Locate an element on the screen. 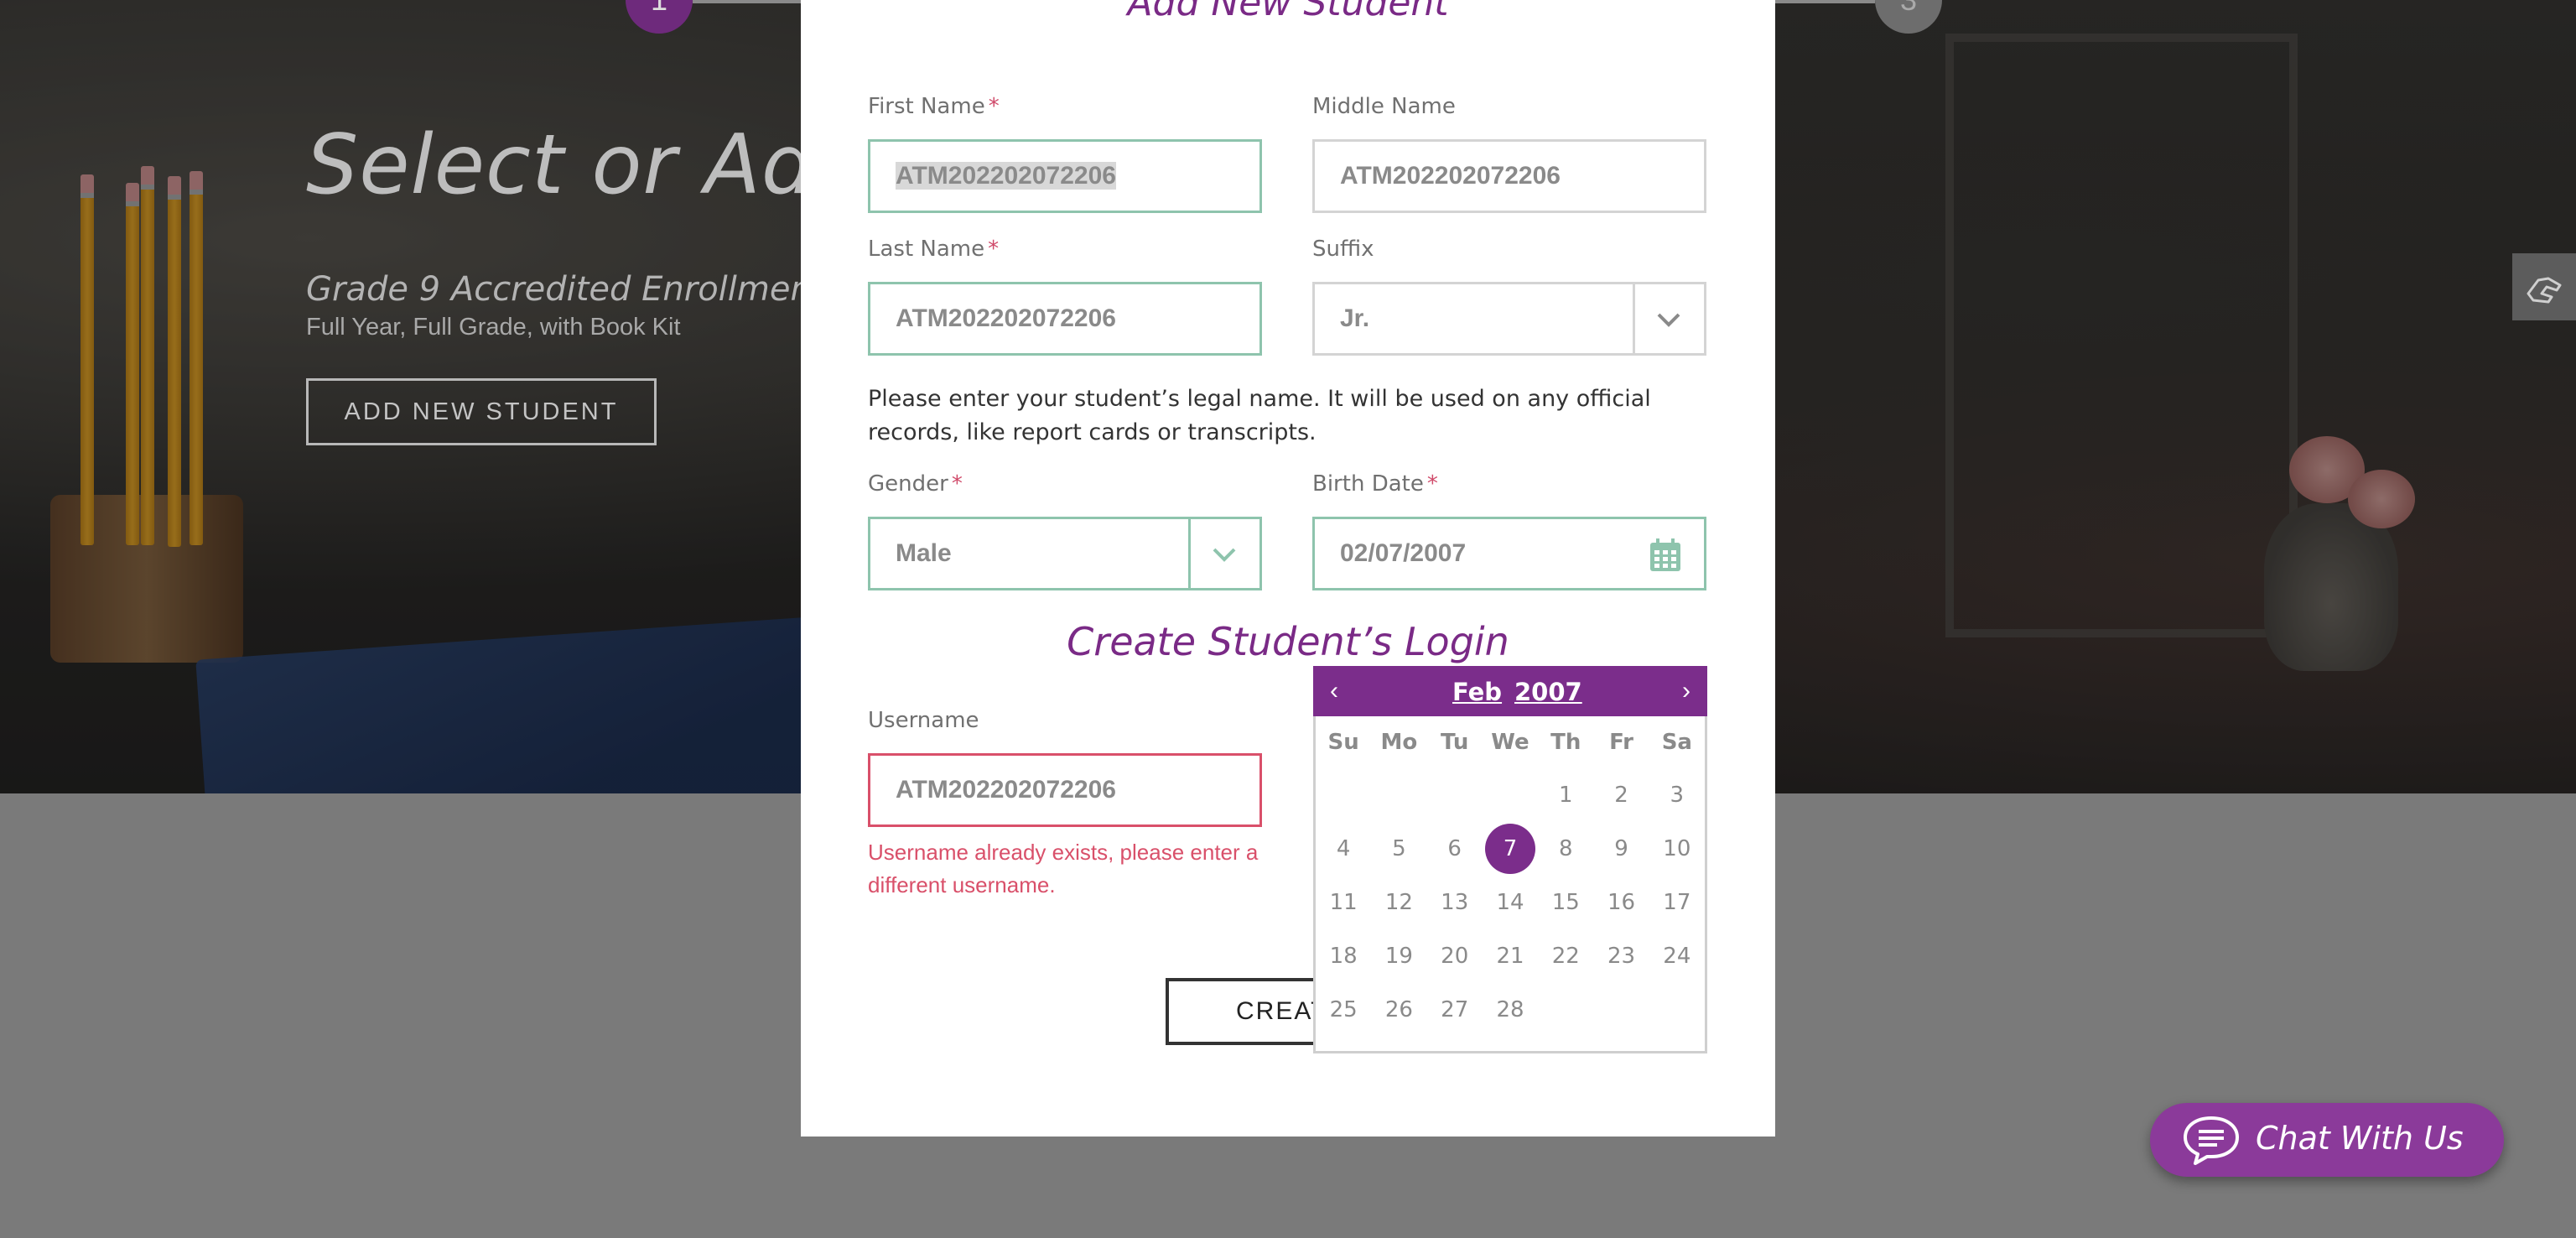 The width and height of the screenshot is (2576, 1238). week-row: 4 5 6 7 8 9 10 is located at coordinates (1510, 849).